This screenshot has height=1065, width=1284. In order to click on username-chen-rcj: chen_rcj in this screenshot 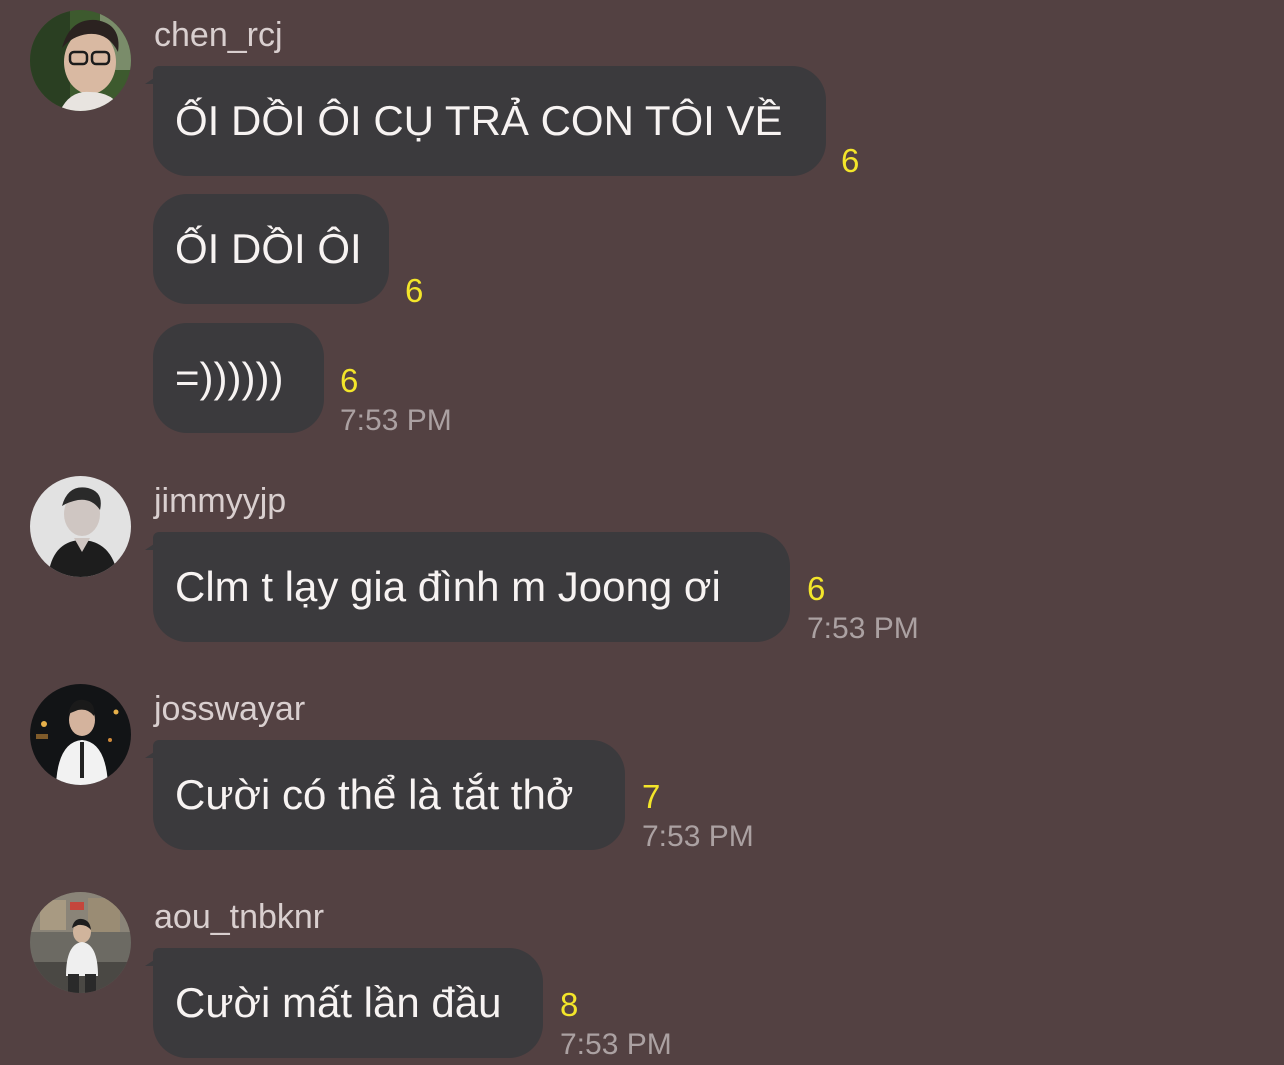, I will do `click(218, 35)`.